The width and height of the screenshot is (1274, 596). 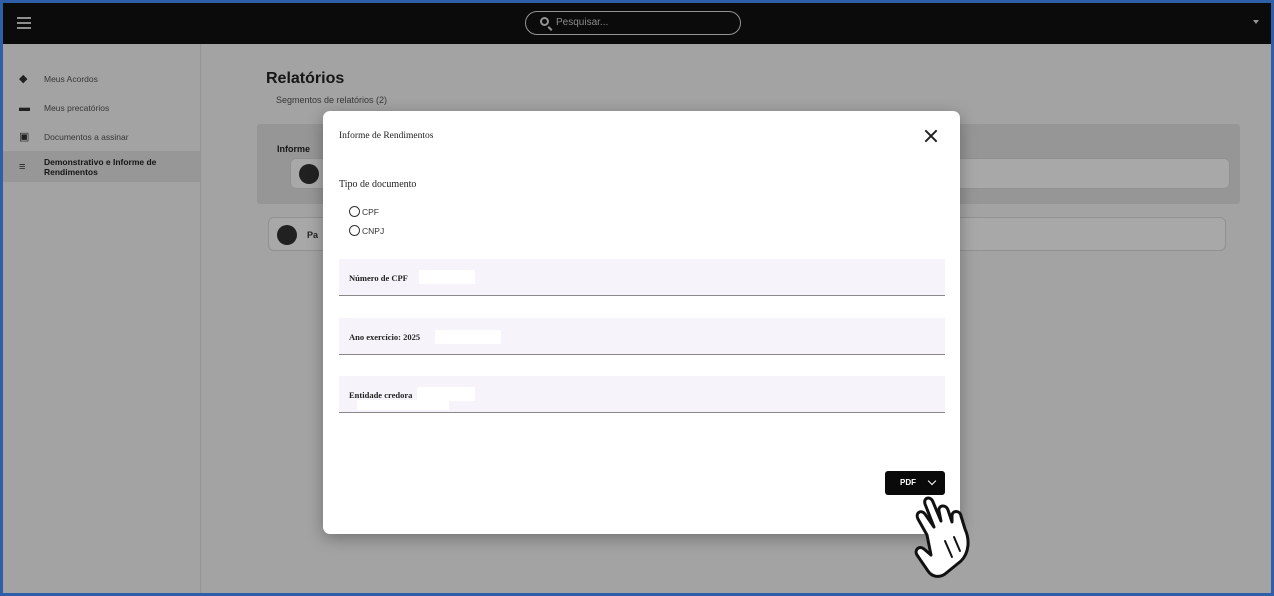 What do you see at coordinates (908, 482) in the screenshot?
I see `pdf-button-label: PDF` at bounding box center [908, 482].